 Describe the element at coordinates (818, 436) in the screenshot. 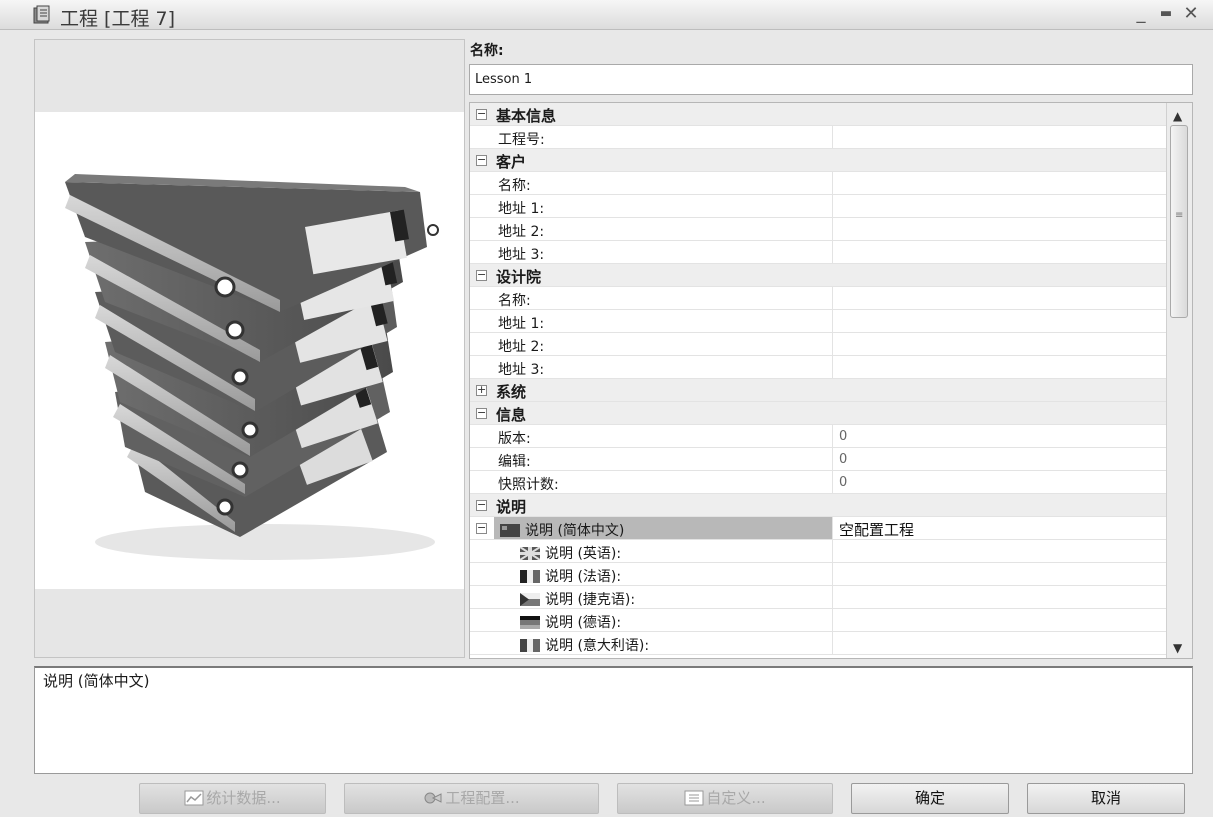

I see `property-row: 版本: 0` at that location.